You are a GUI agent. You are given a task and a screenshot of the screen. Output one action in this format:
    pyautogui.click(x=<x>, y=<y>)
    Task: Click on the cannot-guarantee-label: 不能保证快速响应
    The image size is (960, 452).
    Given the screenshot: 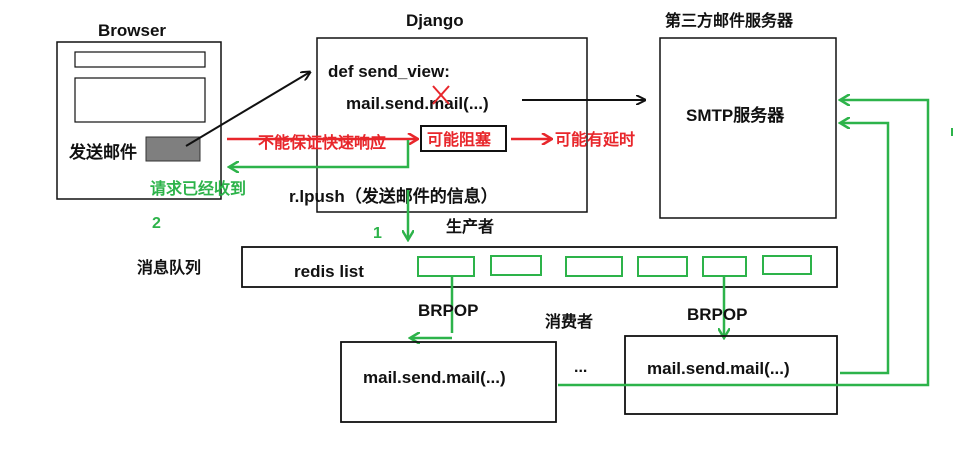 What is the action you would take?
    pyautogui.click(x=322, y=142)
    